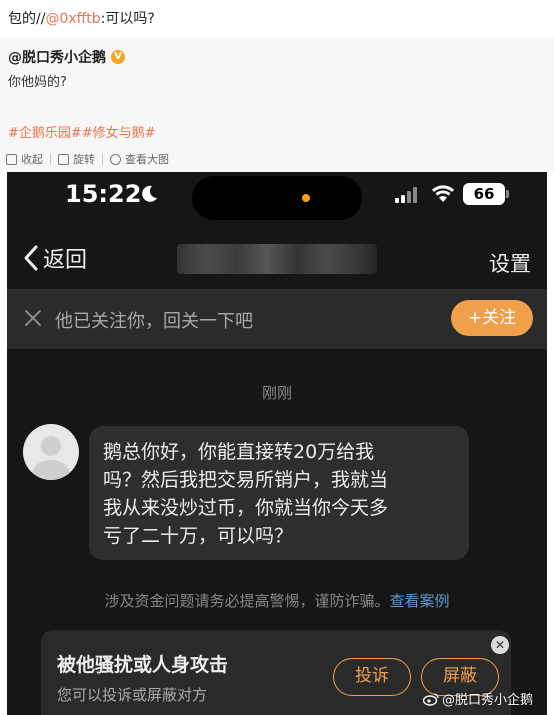  What do you see at coordinates (420, 601) in the screenshot?
I see `view-cases-link: 查看案例` at bounding box center [420, 601].